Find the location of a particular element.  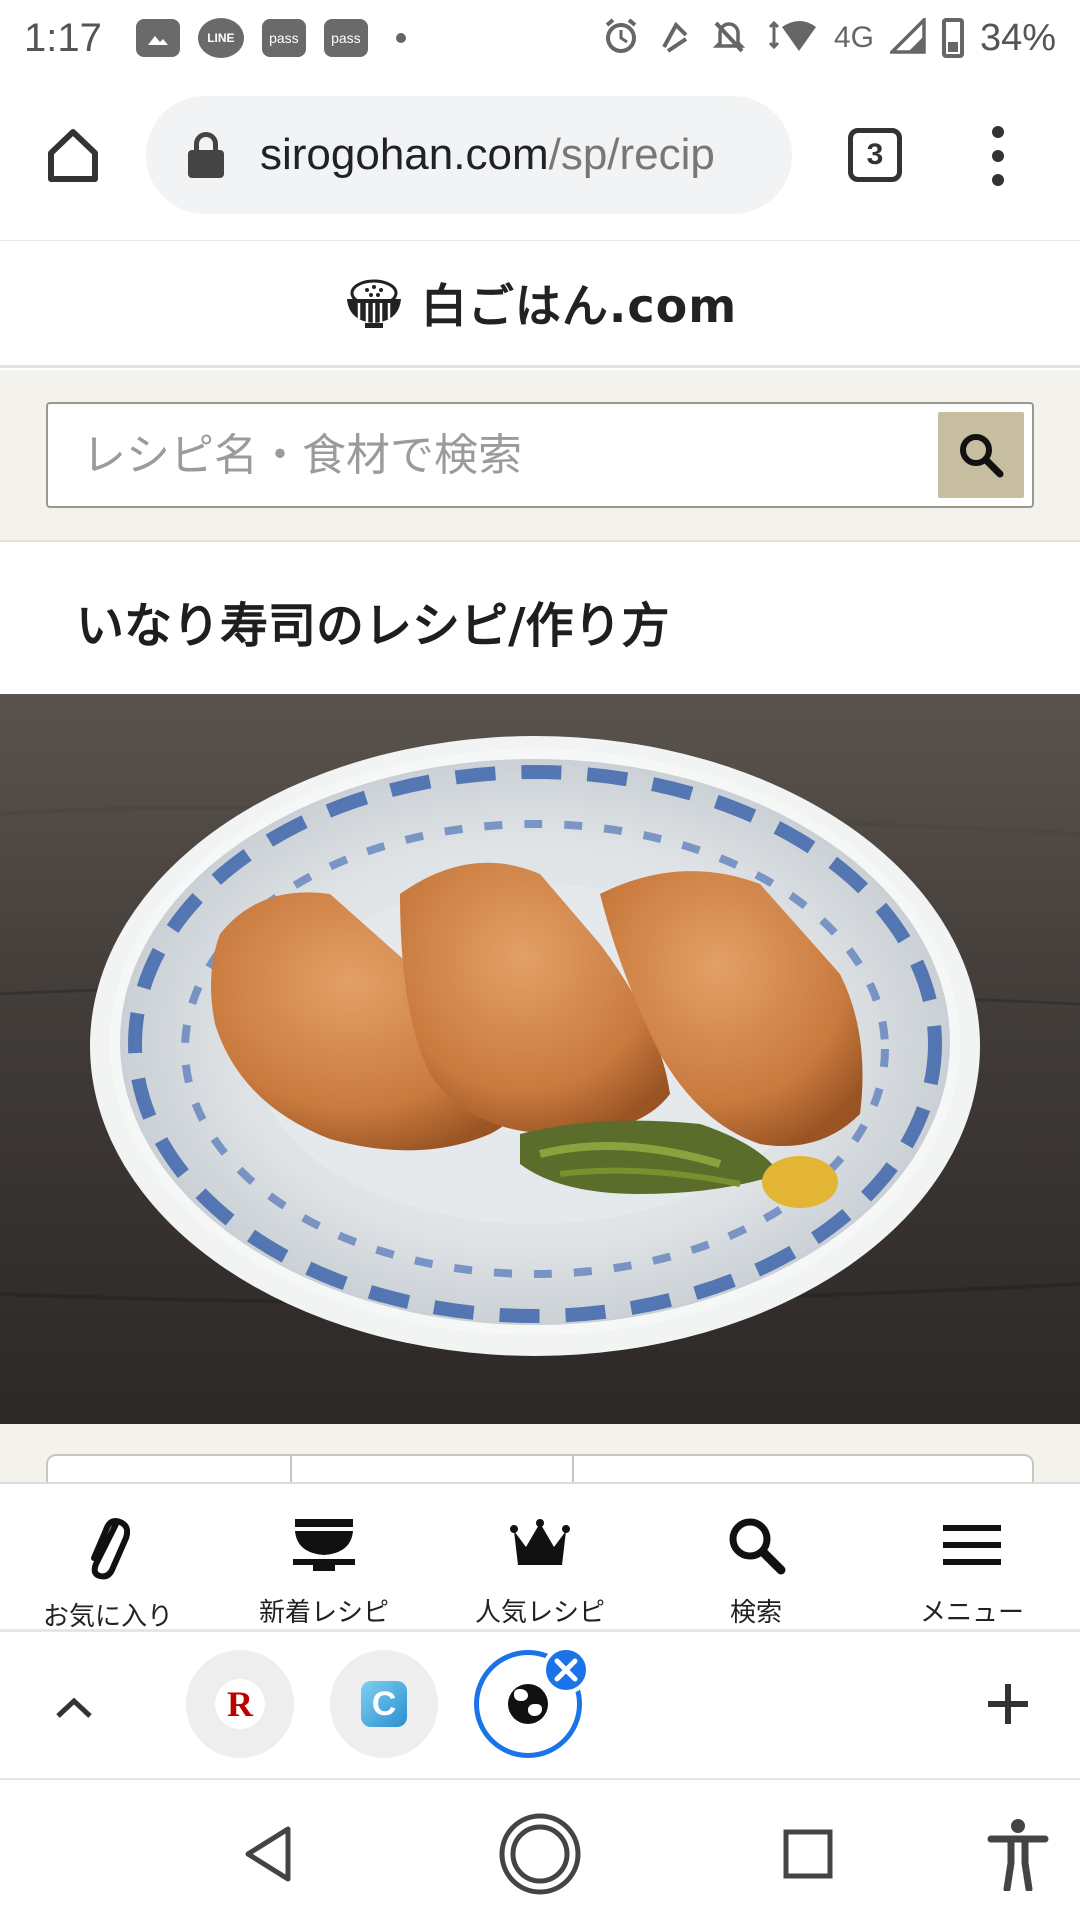

new-tab-button is located at coordinates (1008, 1704).